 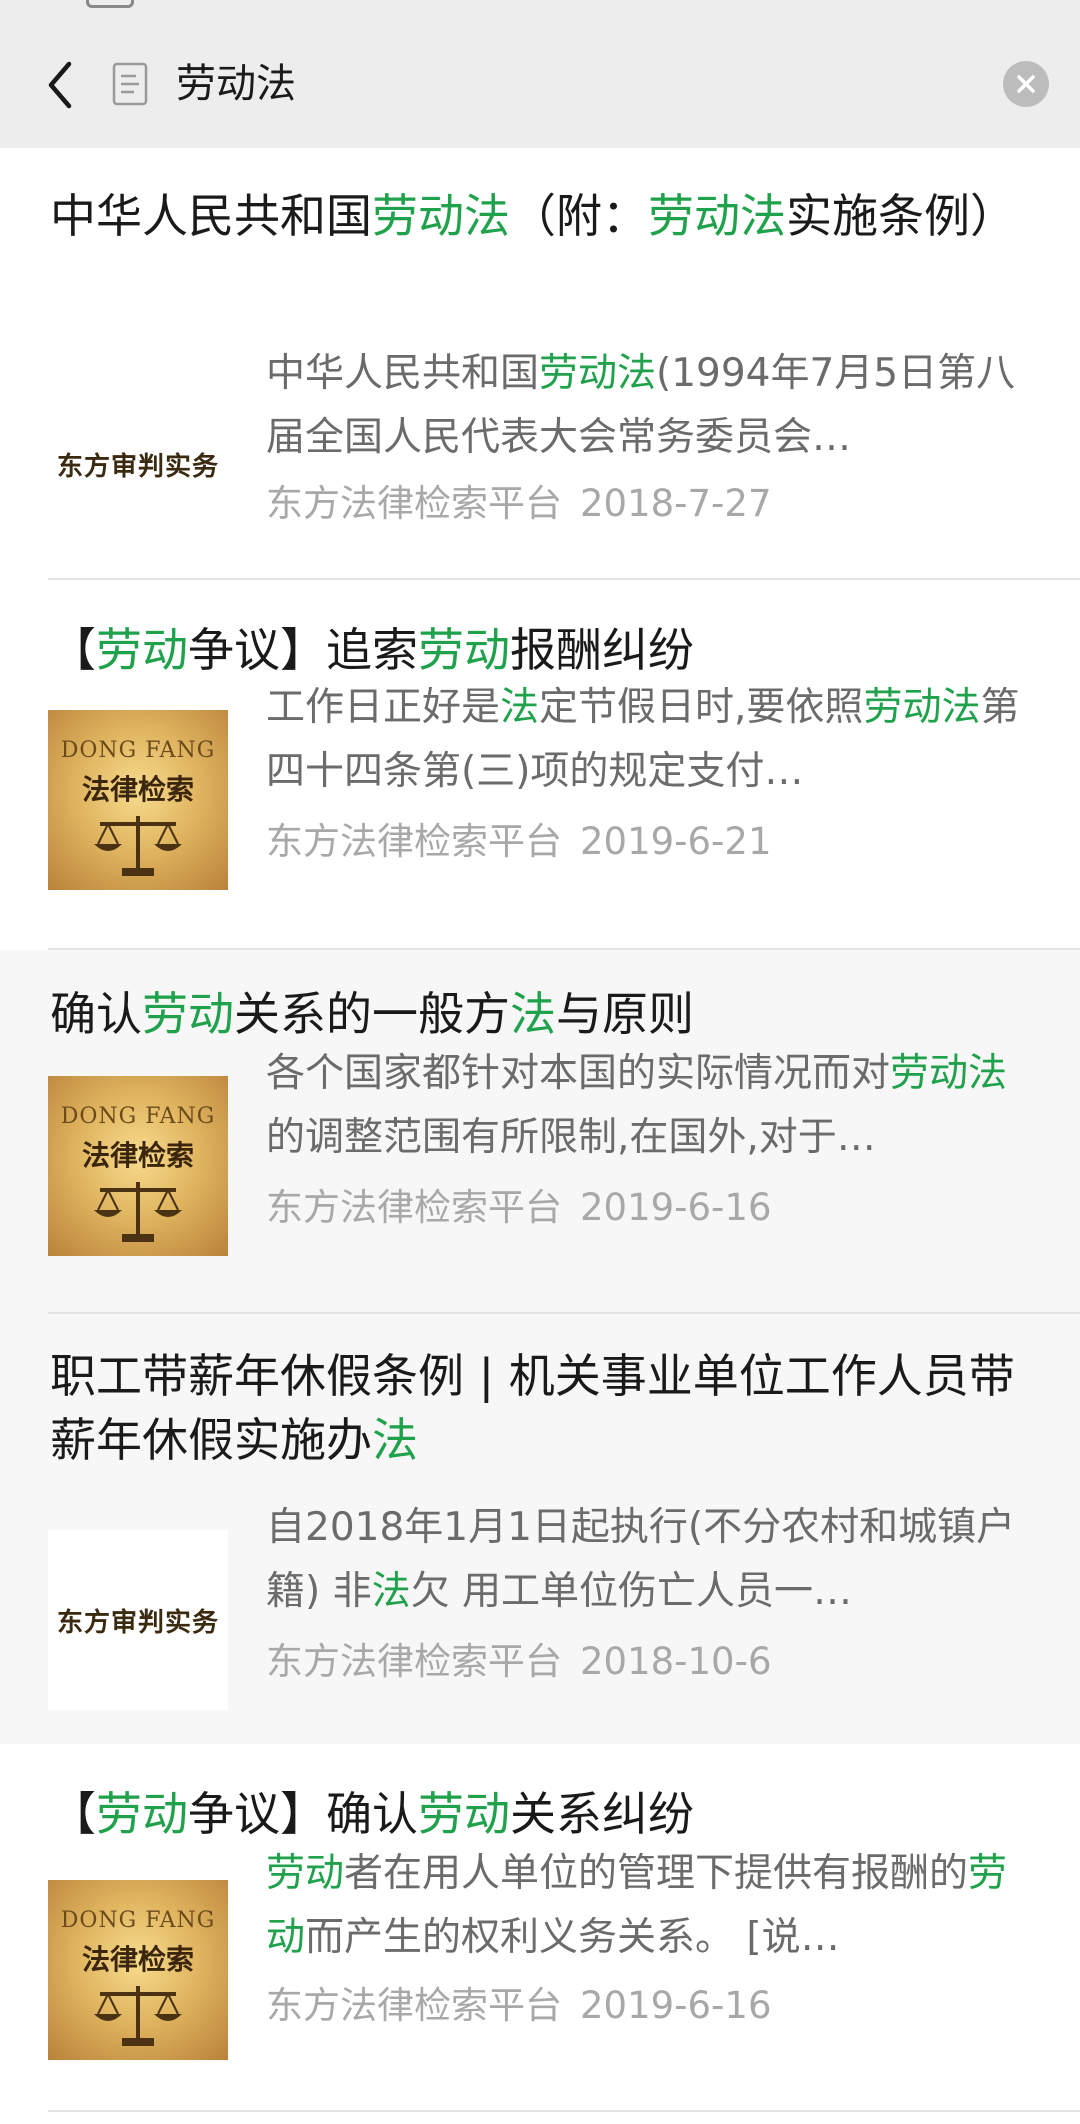 I want to click on result-title: 确认劳动关系的一般方法与原则, so click(x=545, y=1014).